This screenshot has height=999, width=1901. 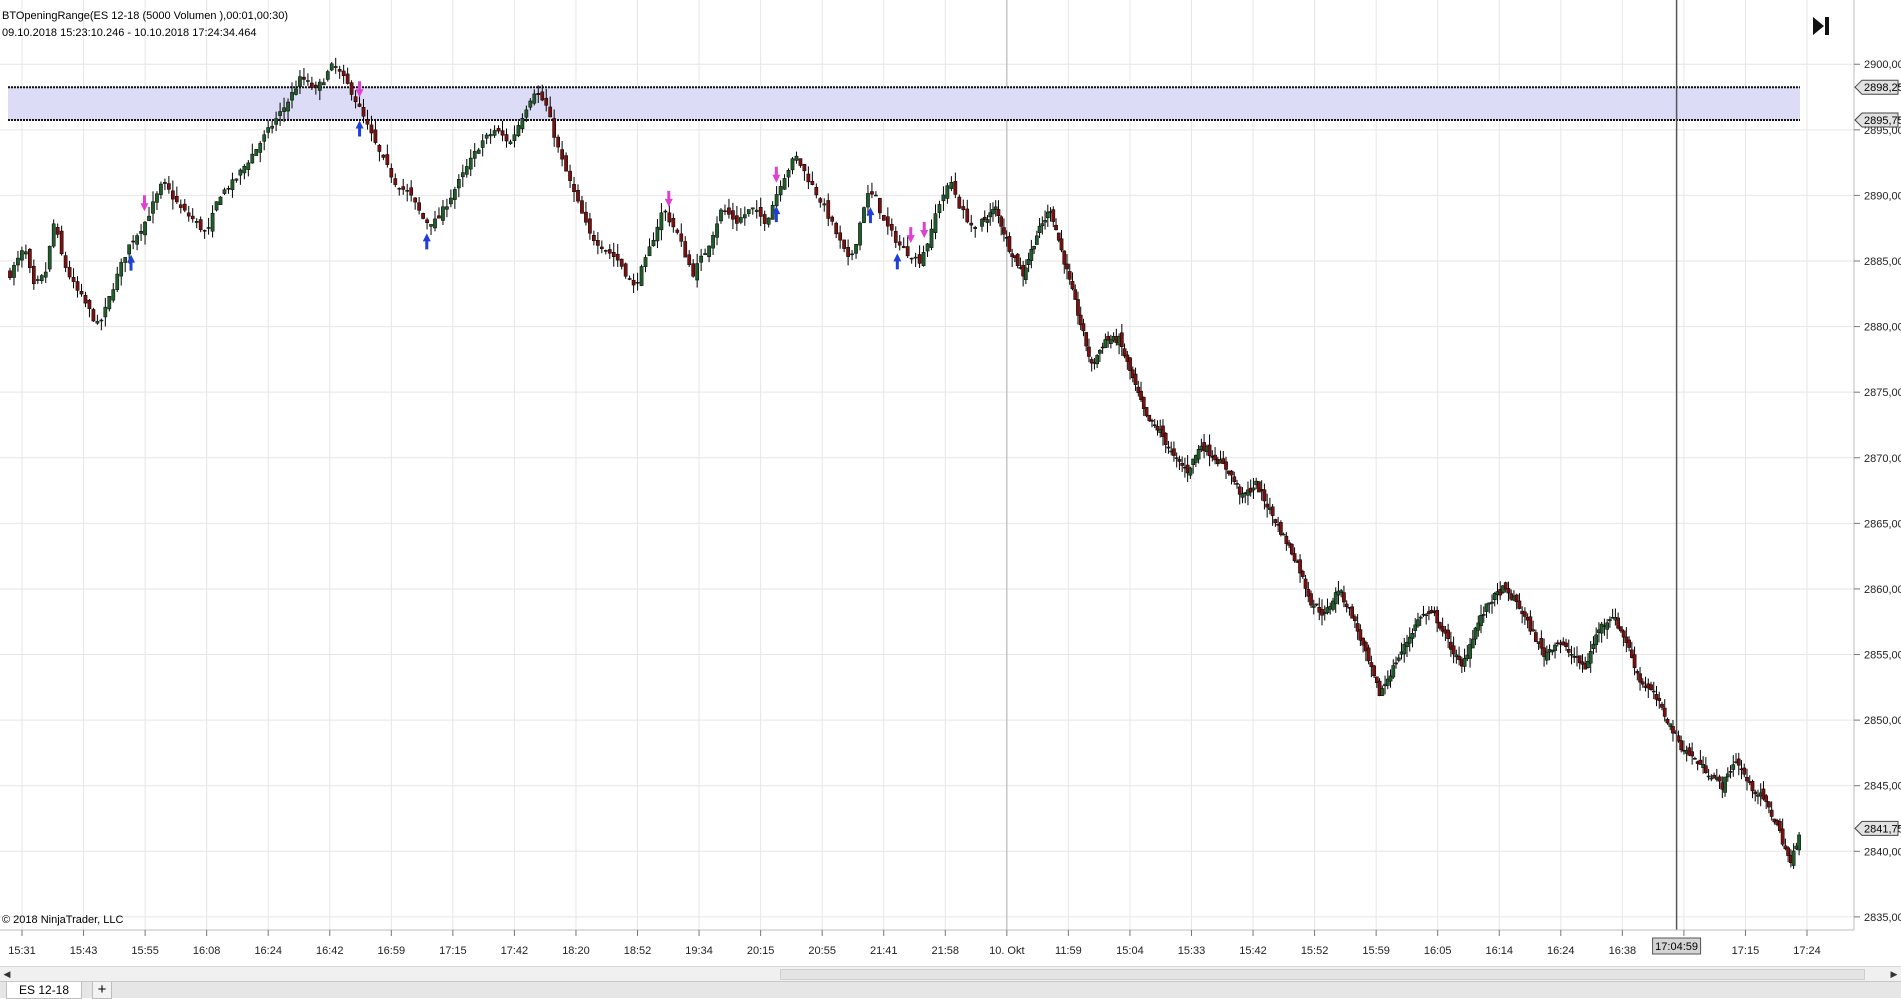 What do you see at coordinates (1821, 26) in the screenshot?
I see `scroll-to-end-icon` at bounding box center [1821, 26].